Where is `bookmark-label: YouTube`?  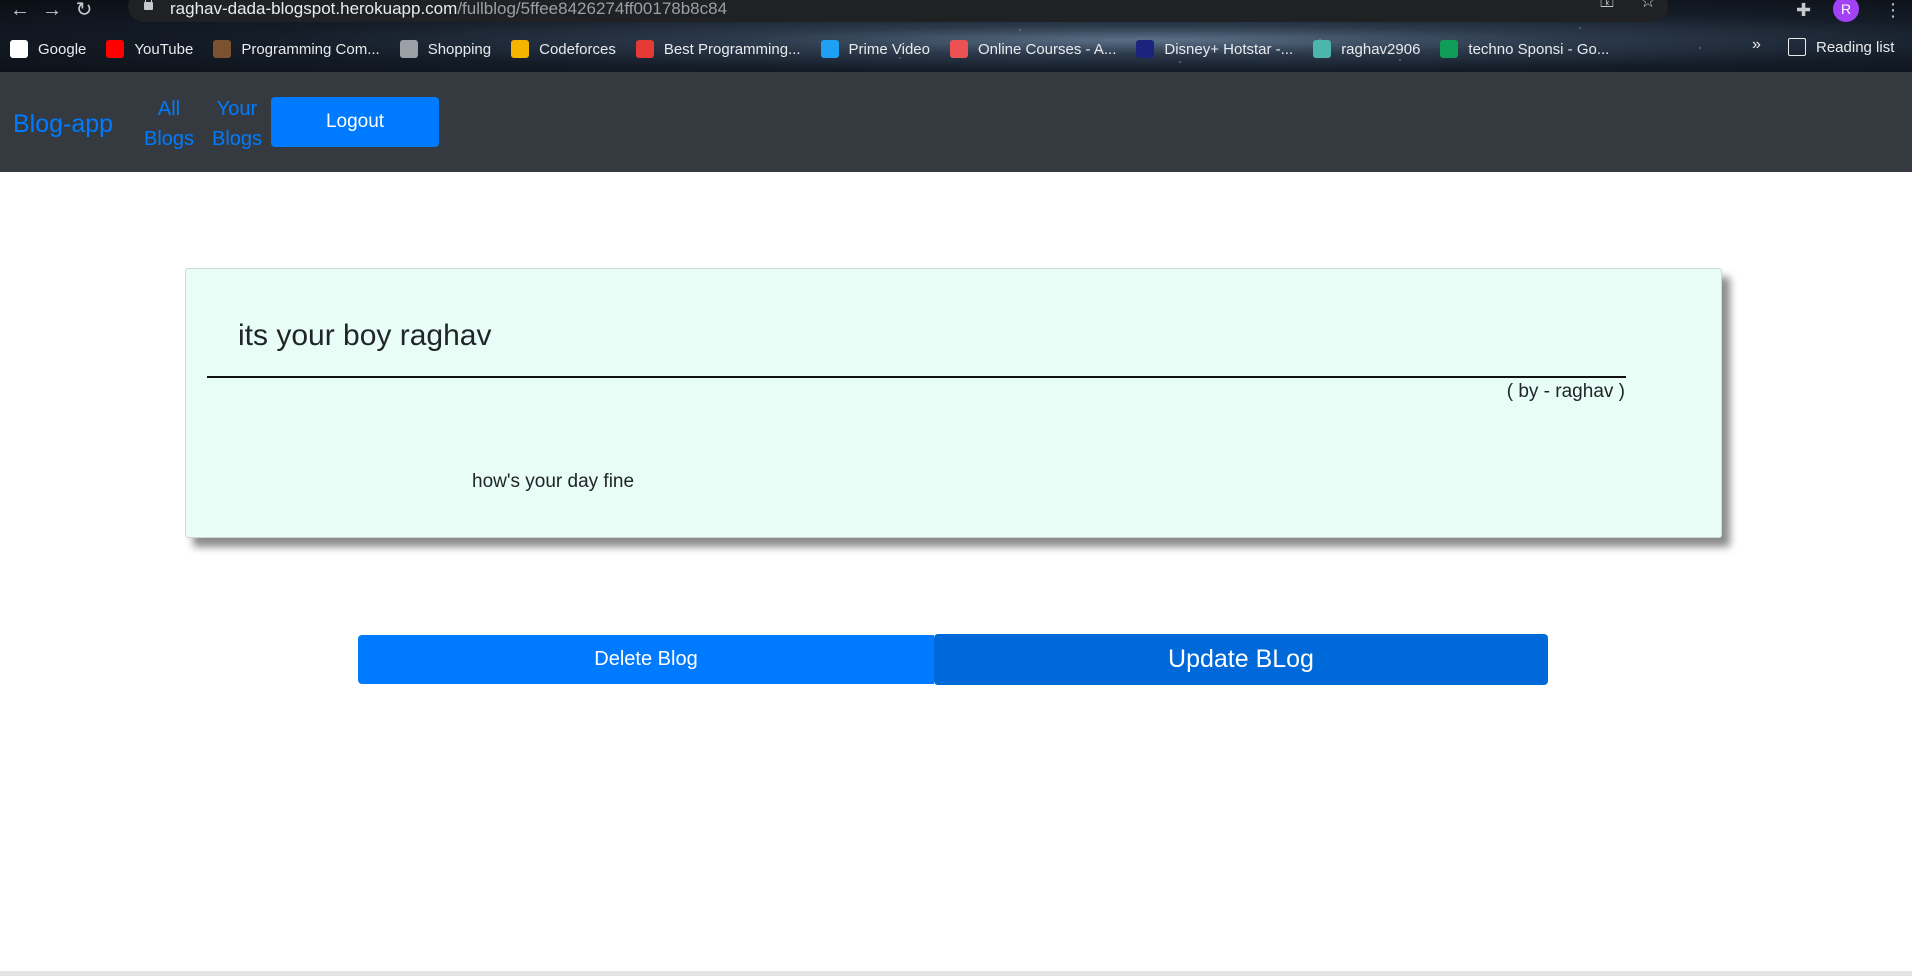 bookmark-label: YouTube is located at coordinates (164, 49).